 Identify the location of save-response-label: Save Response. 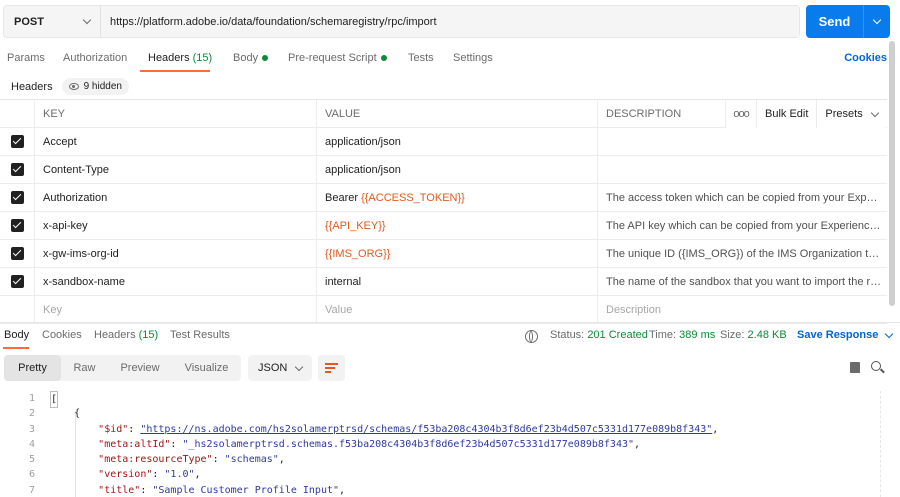
(838, 335).